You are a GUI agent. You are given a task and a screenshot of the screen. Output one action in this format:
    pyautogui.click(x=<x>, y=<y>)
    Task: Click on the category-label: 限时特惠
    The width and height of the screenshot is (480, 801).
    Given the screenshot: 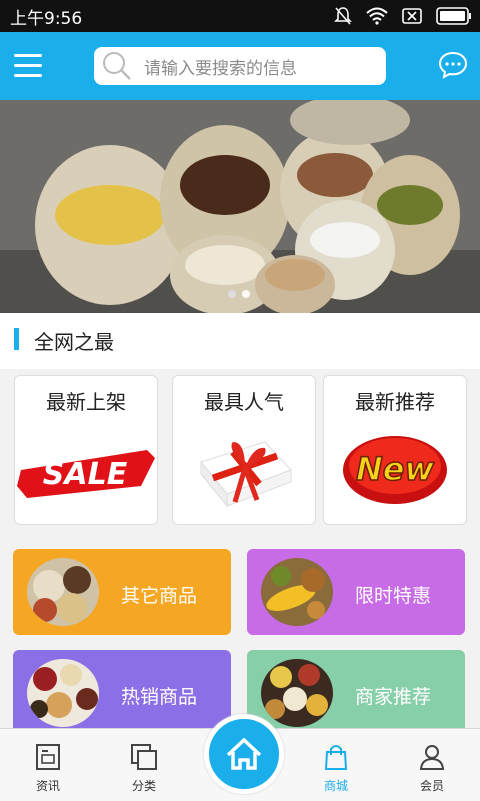 What is the action you would take?
    pyautogui.click(x=393, y=596)
    